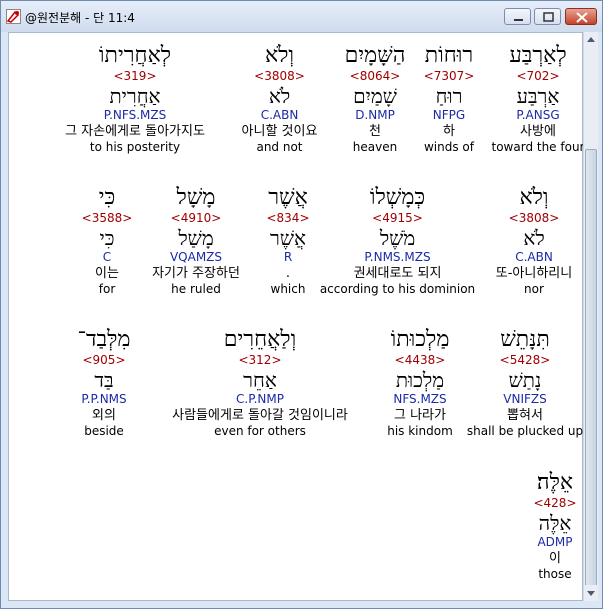  Describe the element at coordinates (104, 360) in the screenshot. I see `strong-number: <905>` at that location.